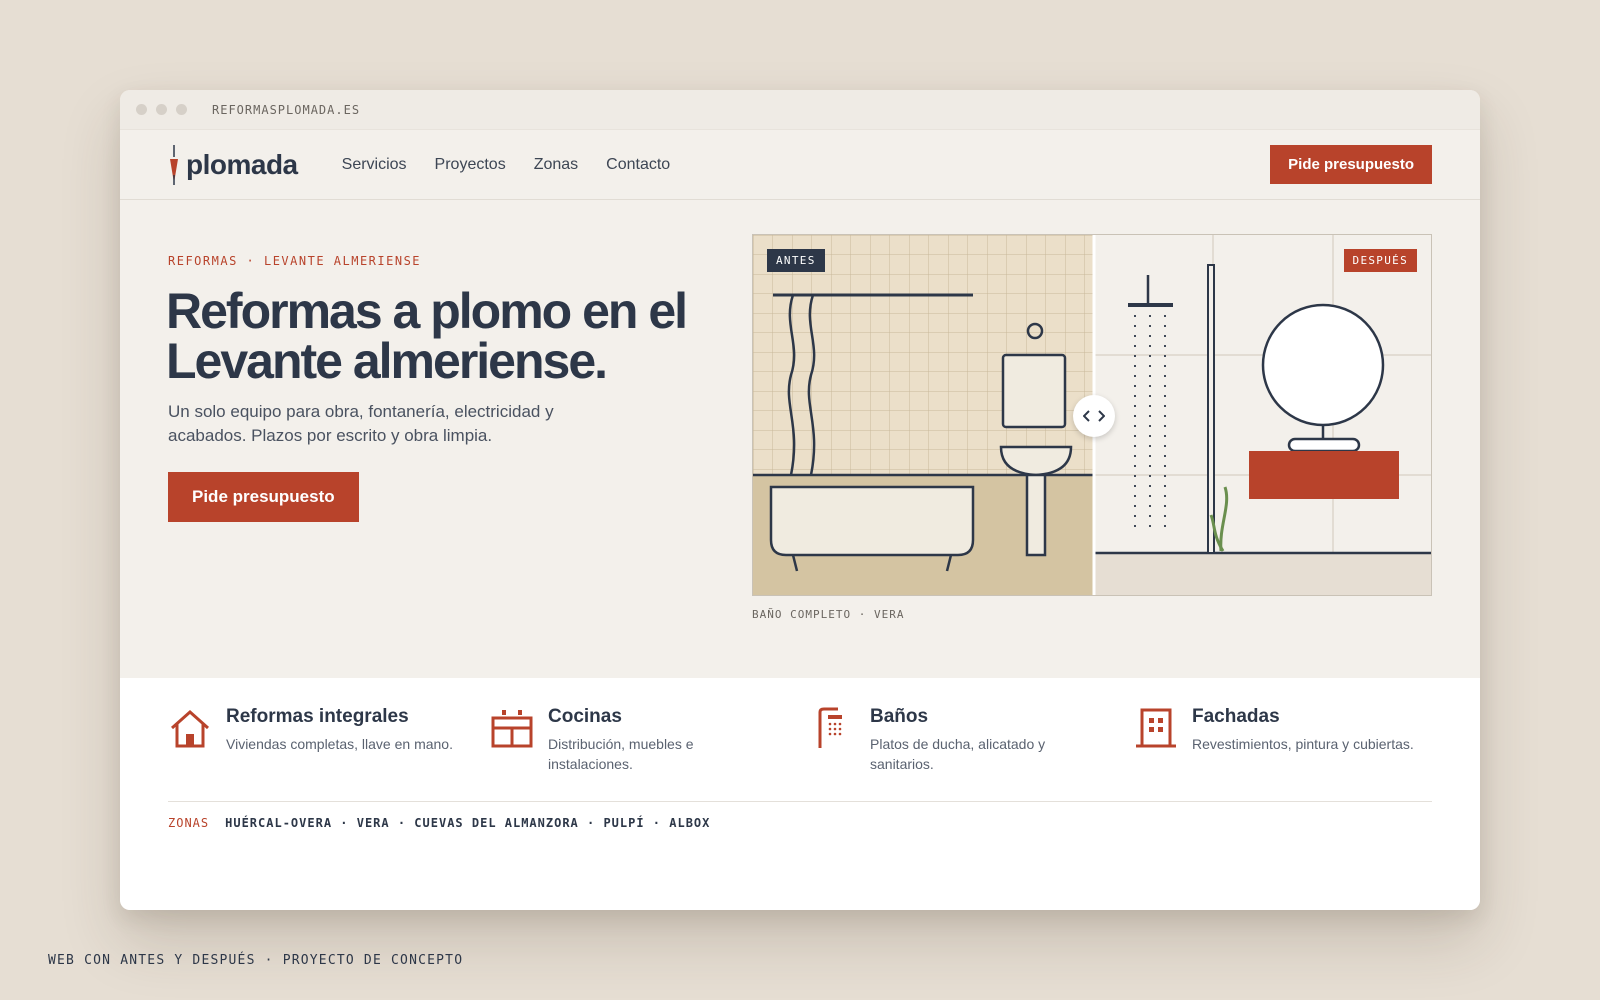 The height and width of the screenshot is (1000, 1600). Describe the element at coordinates (1380, 260) in the screenshot. I see `after-label: DESPUÉS` at that location.